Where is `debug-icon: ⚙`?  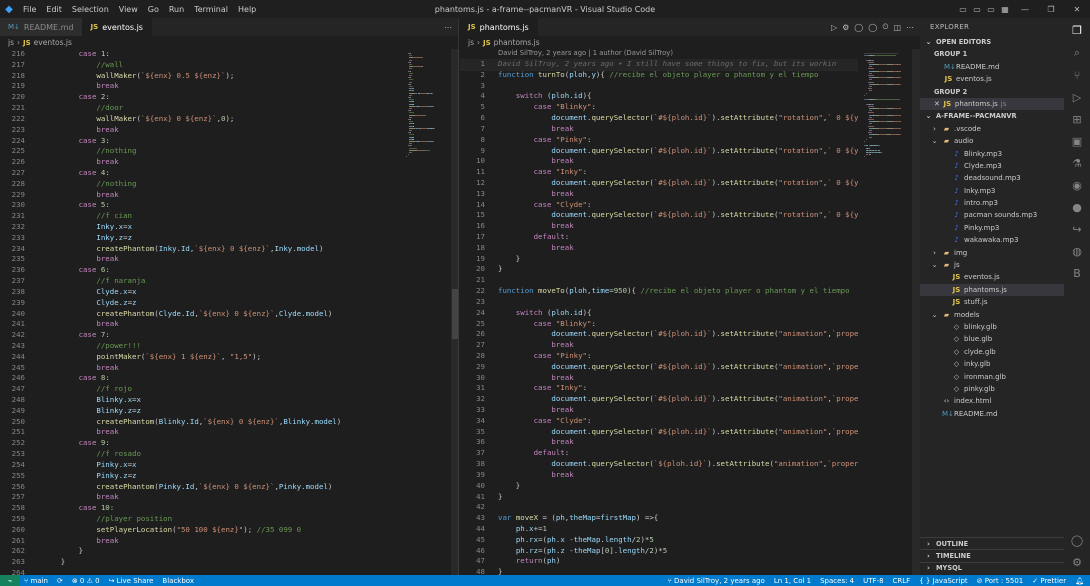
debug-icon: ⚙ is located at coordinates (845, 27).